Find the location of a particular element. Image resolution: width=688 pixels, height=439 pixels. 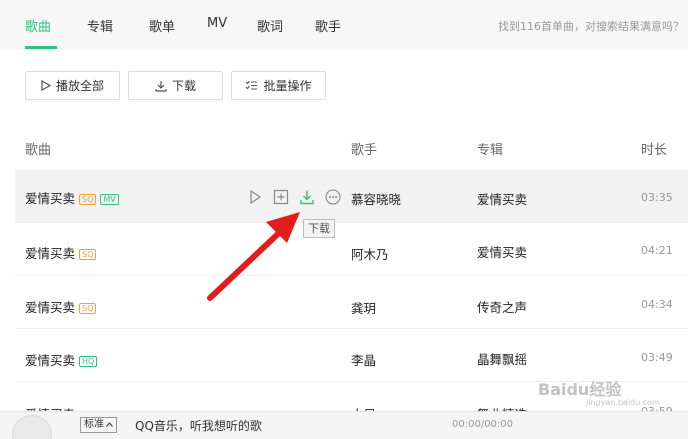

duration: 03:35 is located at coordinates (657, 197).